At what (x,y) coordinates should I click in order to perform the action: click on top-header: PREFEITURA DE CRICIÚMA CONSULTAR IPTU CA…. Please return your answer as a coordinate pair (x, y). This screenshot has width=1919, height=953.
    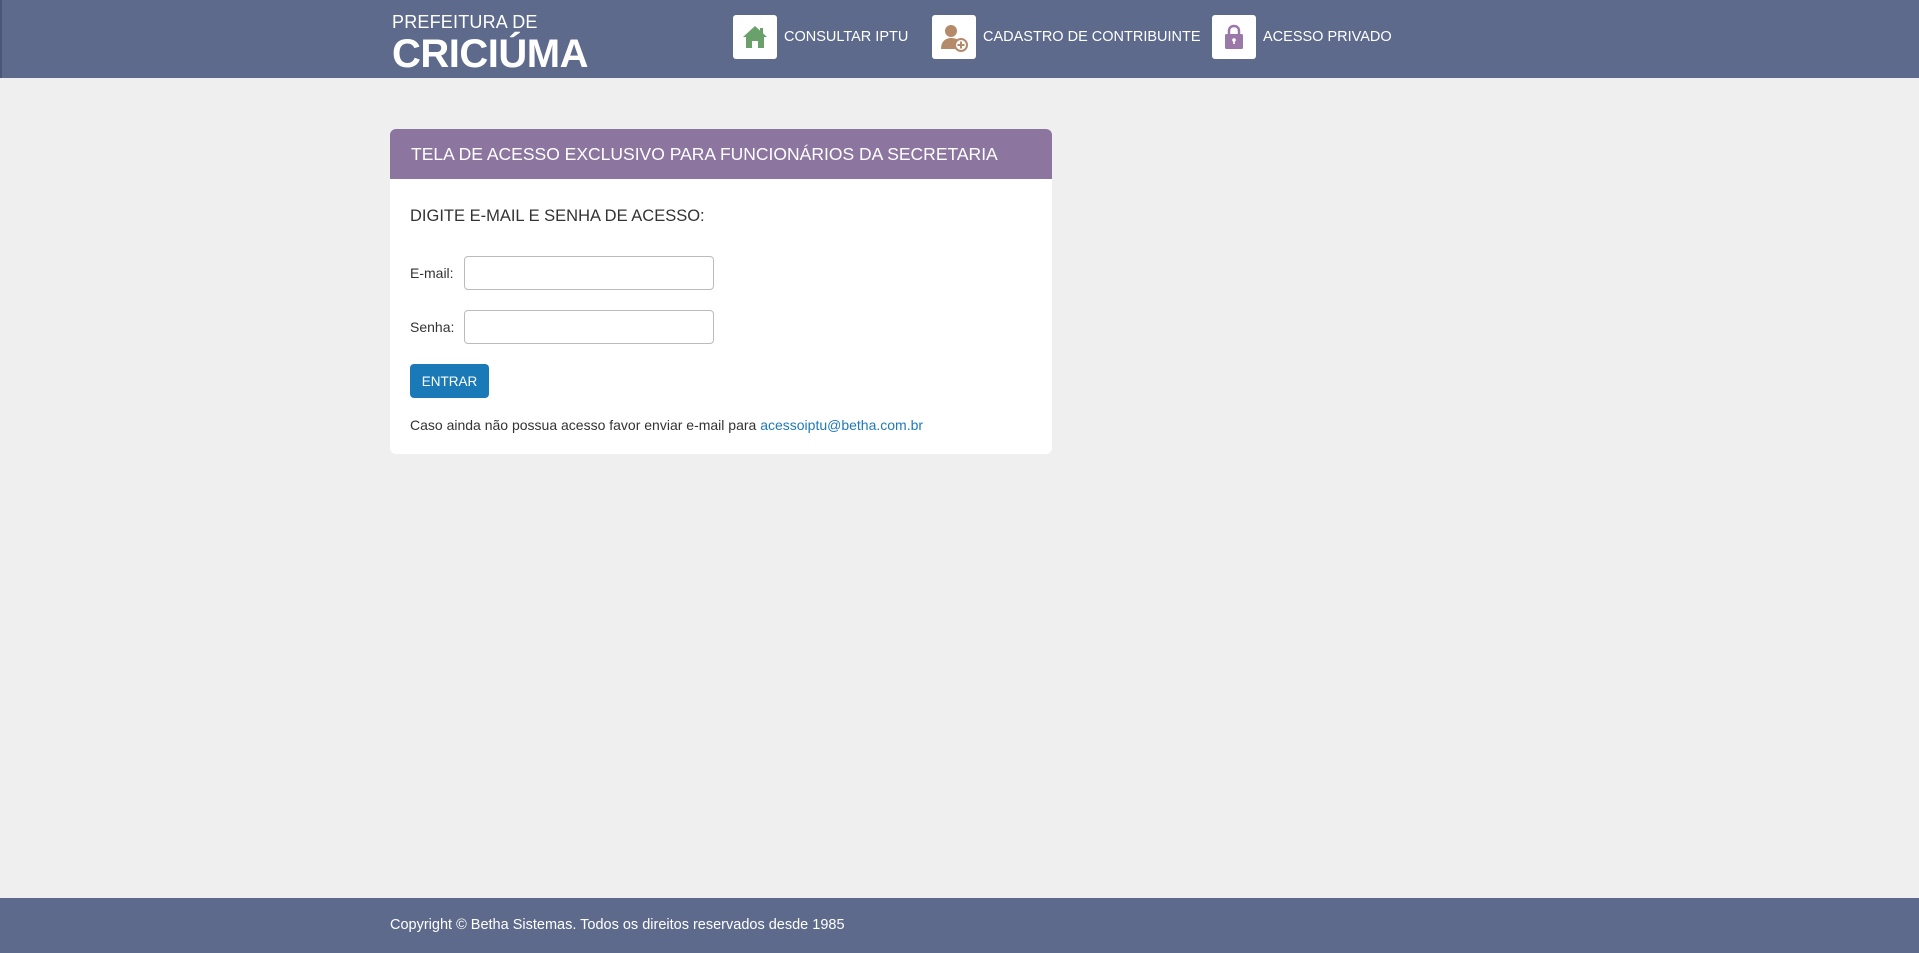
    Looking at the image, I should click on (959, 39).